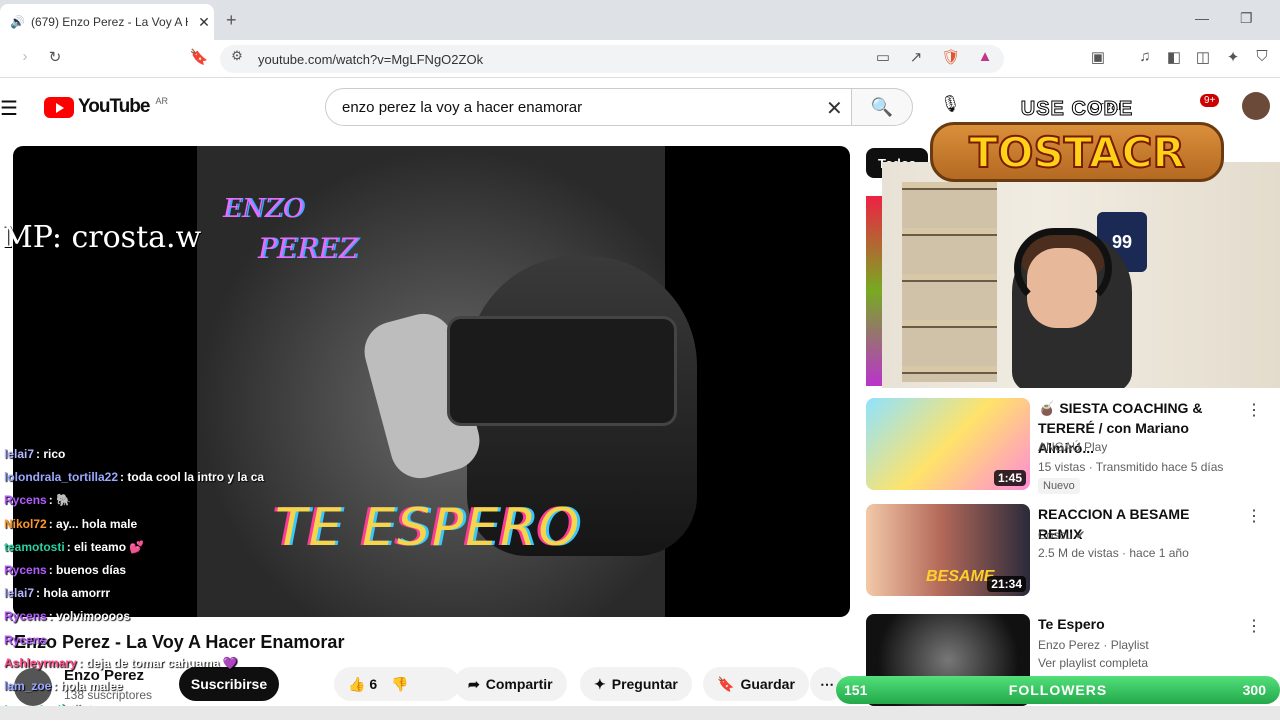 This screenshot has width=1280, height=724. What do you see at coordinates (1077, 152) in the screenshot?
I see `promo-code: TOSTACR` at bounding box center [1077, 152].